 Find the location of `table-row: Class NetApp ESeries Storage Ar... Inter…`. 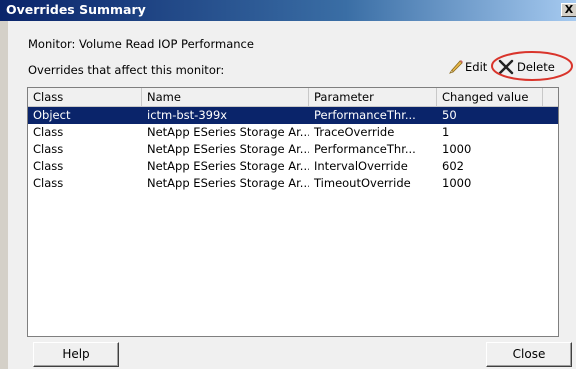

table-row: Class NetApp ESeries Storage Ar... Inter… is located at coordinates (293, 166).